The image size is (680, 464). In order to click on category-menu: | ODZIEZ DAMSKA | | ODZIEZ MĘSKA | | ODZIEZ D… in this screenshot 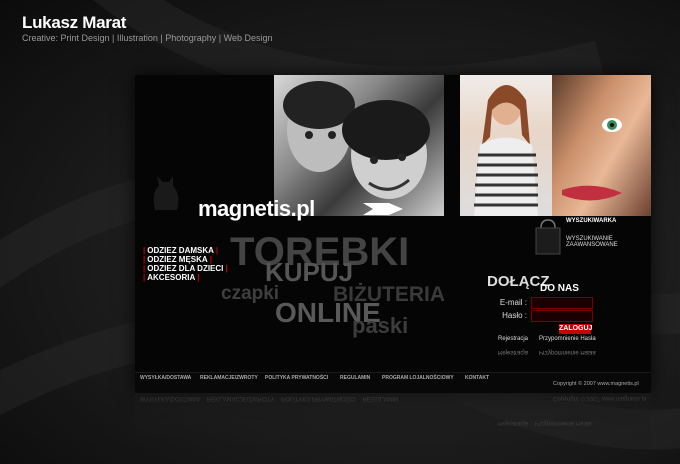, I will do `click(185, 264)`.